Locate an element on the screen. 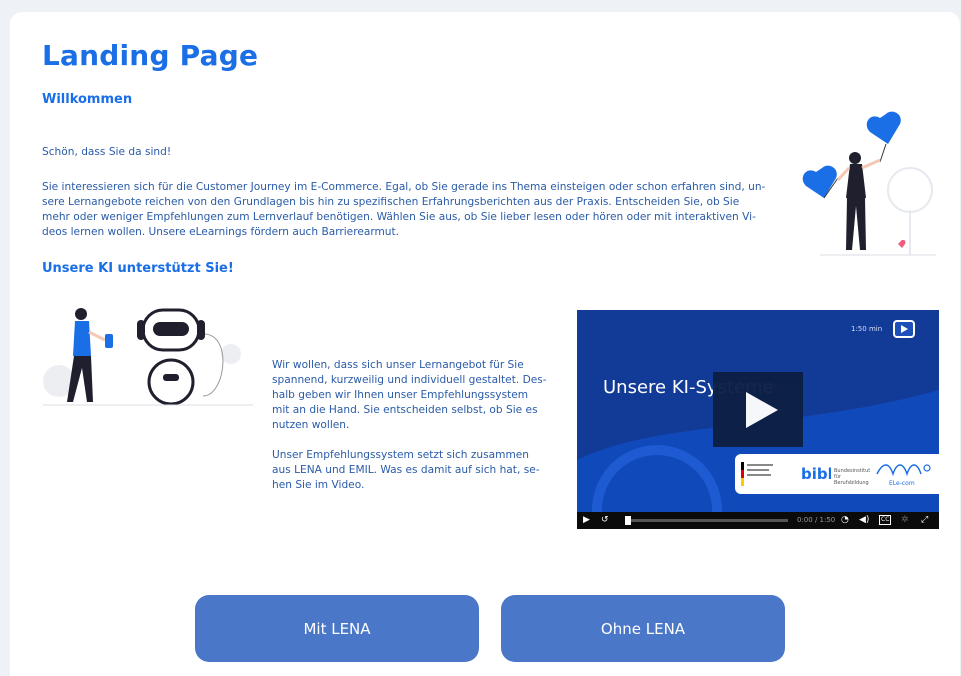 The height and width of the screenshot is (676, 961). volume-icon: ◀) is located at coordinates (864, 520).